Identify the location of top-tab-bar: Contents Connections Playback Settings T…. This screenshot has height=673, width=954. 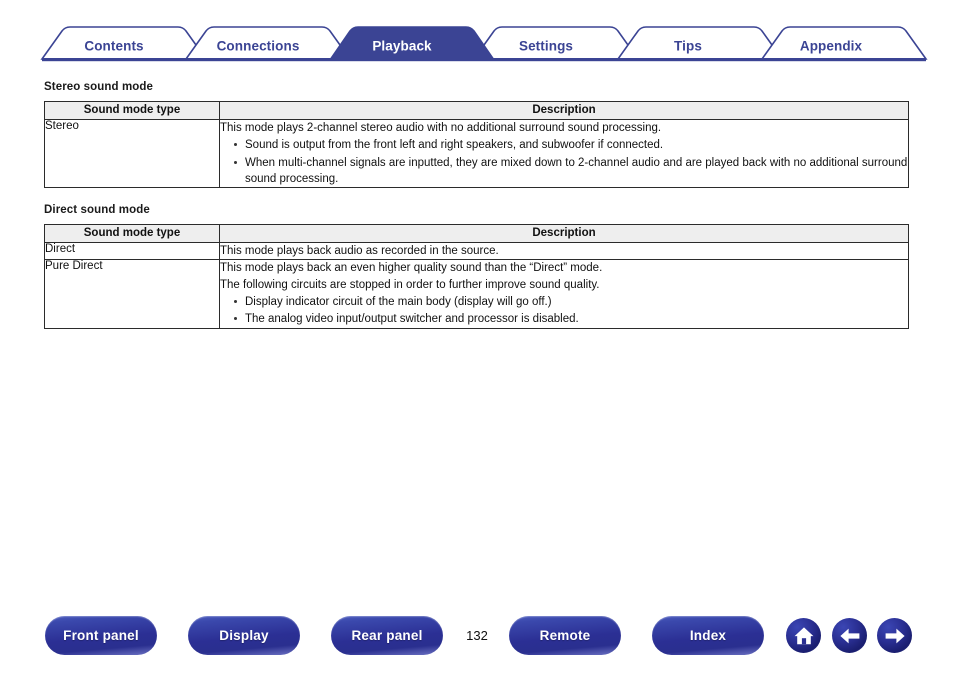
(477, 39).